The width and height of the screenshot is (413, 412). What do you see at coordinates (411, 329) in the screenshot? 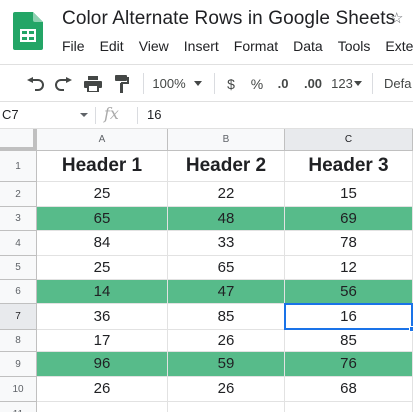
I see `fill-handle` at bounding box center [411, 329].